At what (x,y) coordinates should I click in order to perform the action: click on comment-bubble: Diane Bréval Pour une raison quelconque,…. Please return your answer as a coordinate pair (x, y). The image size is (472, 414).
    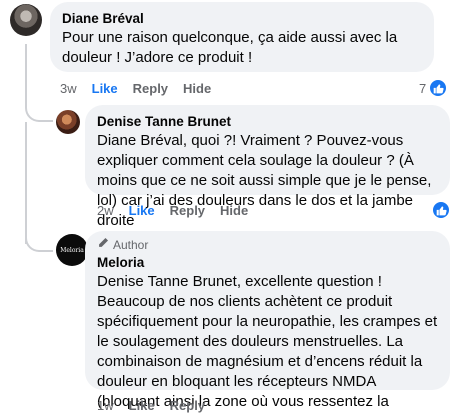
    Looking at the image, I should click on (242, 37).